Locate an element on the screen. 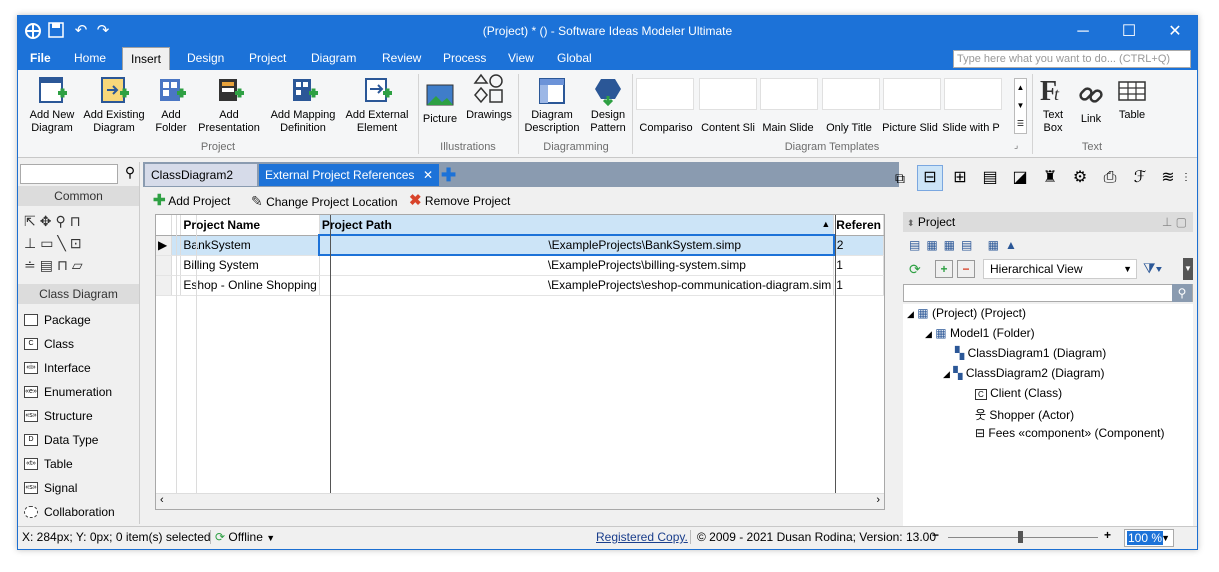 The width and height of the screenshot is (1219, 572). printer-icon: ⎙ is located at coordinates (1110, 178).